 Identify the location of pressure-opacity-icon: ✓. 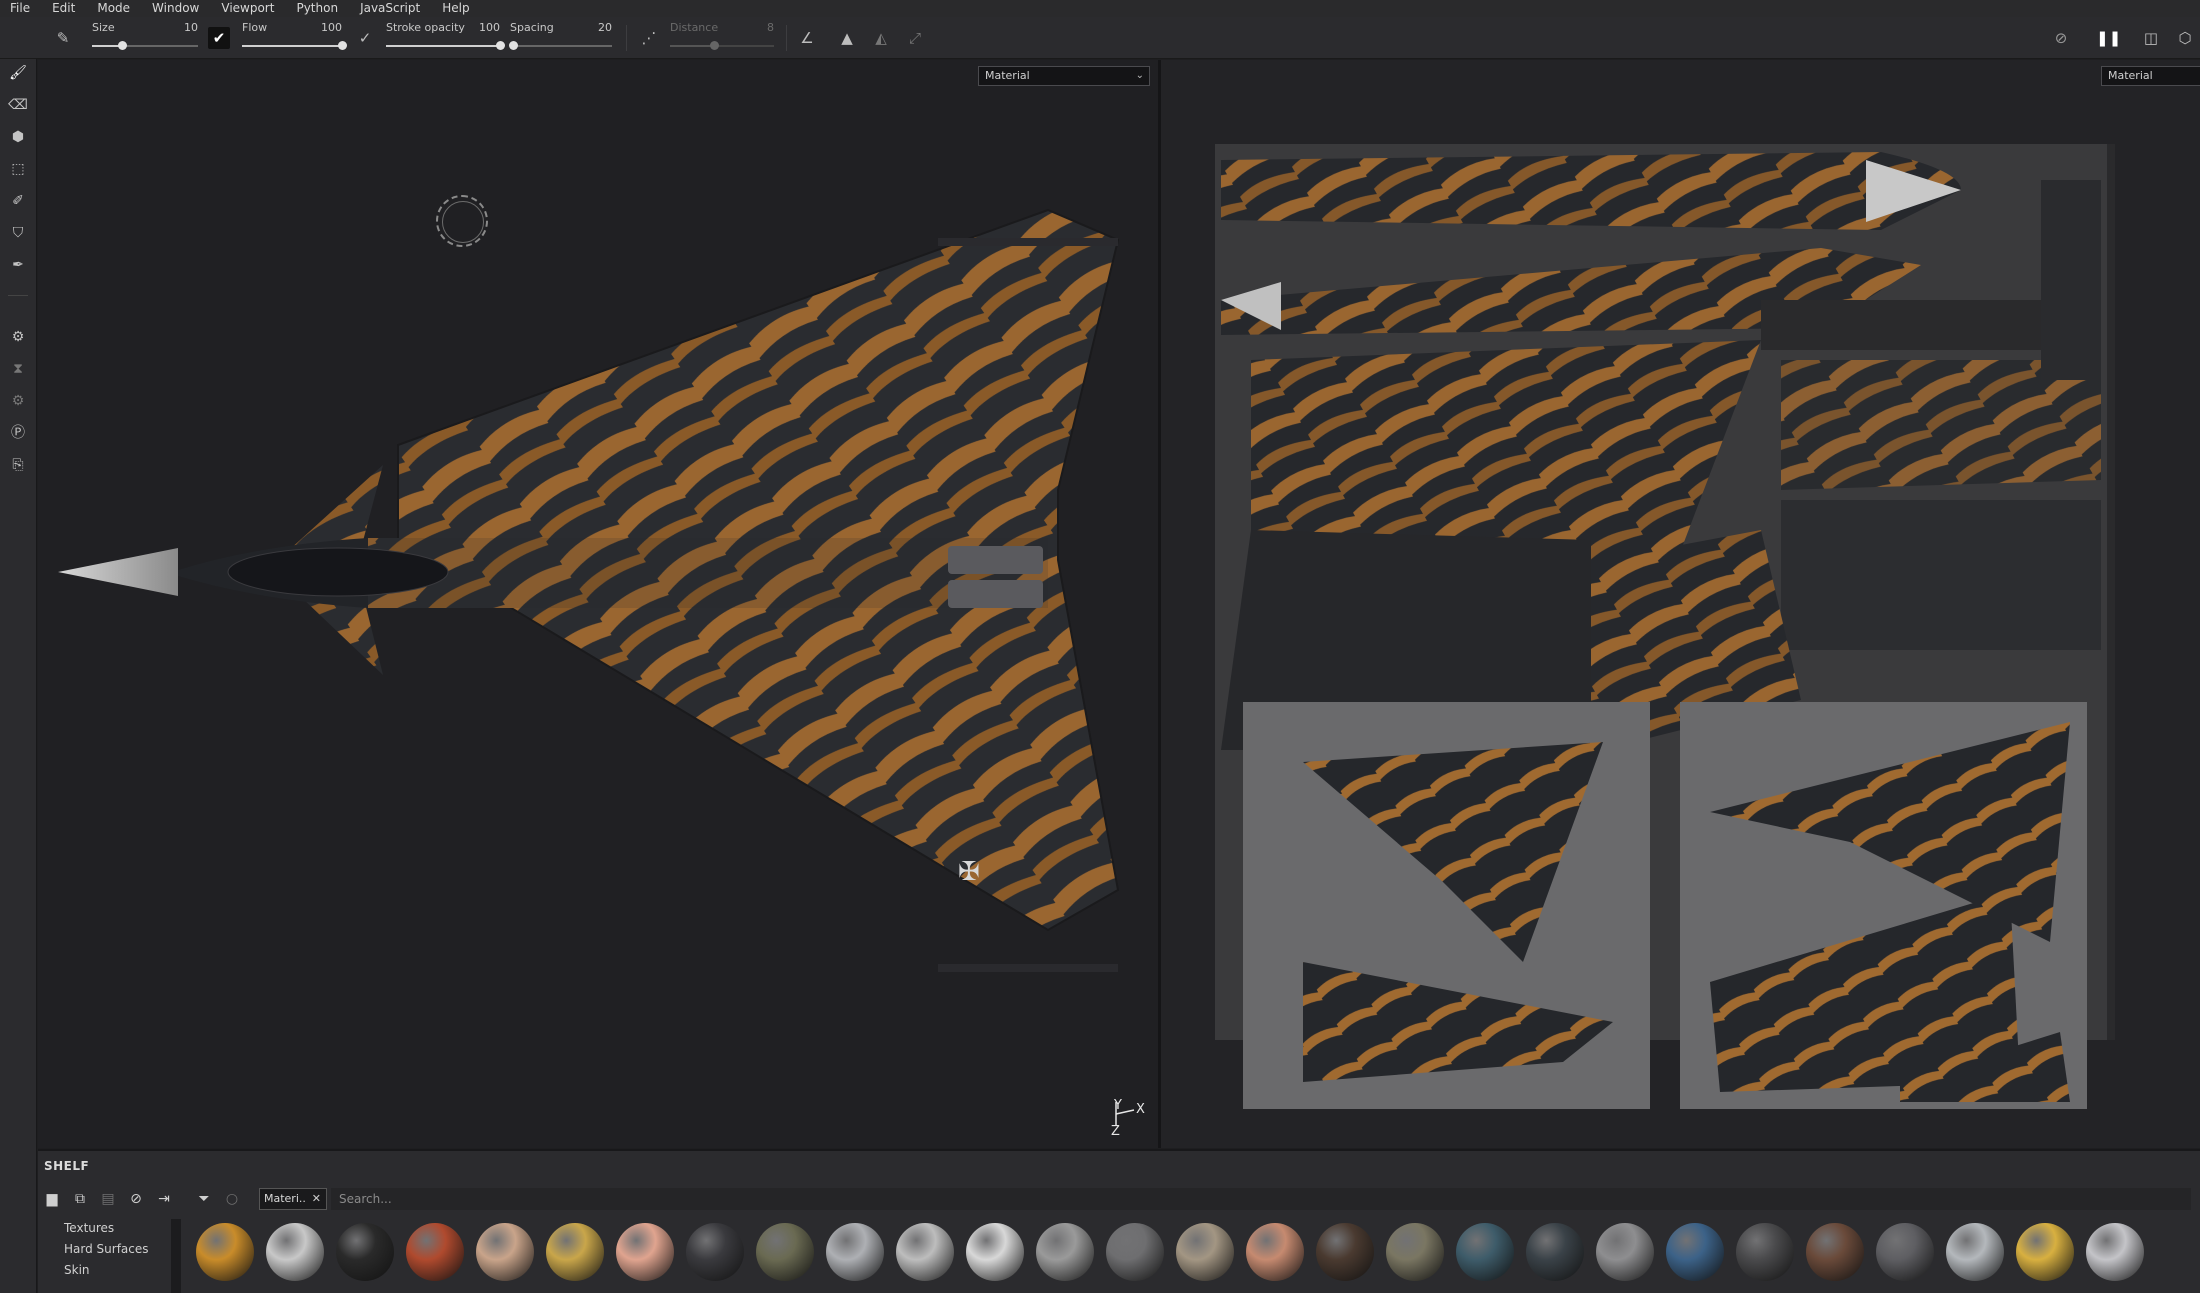
(365, 38).